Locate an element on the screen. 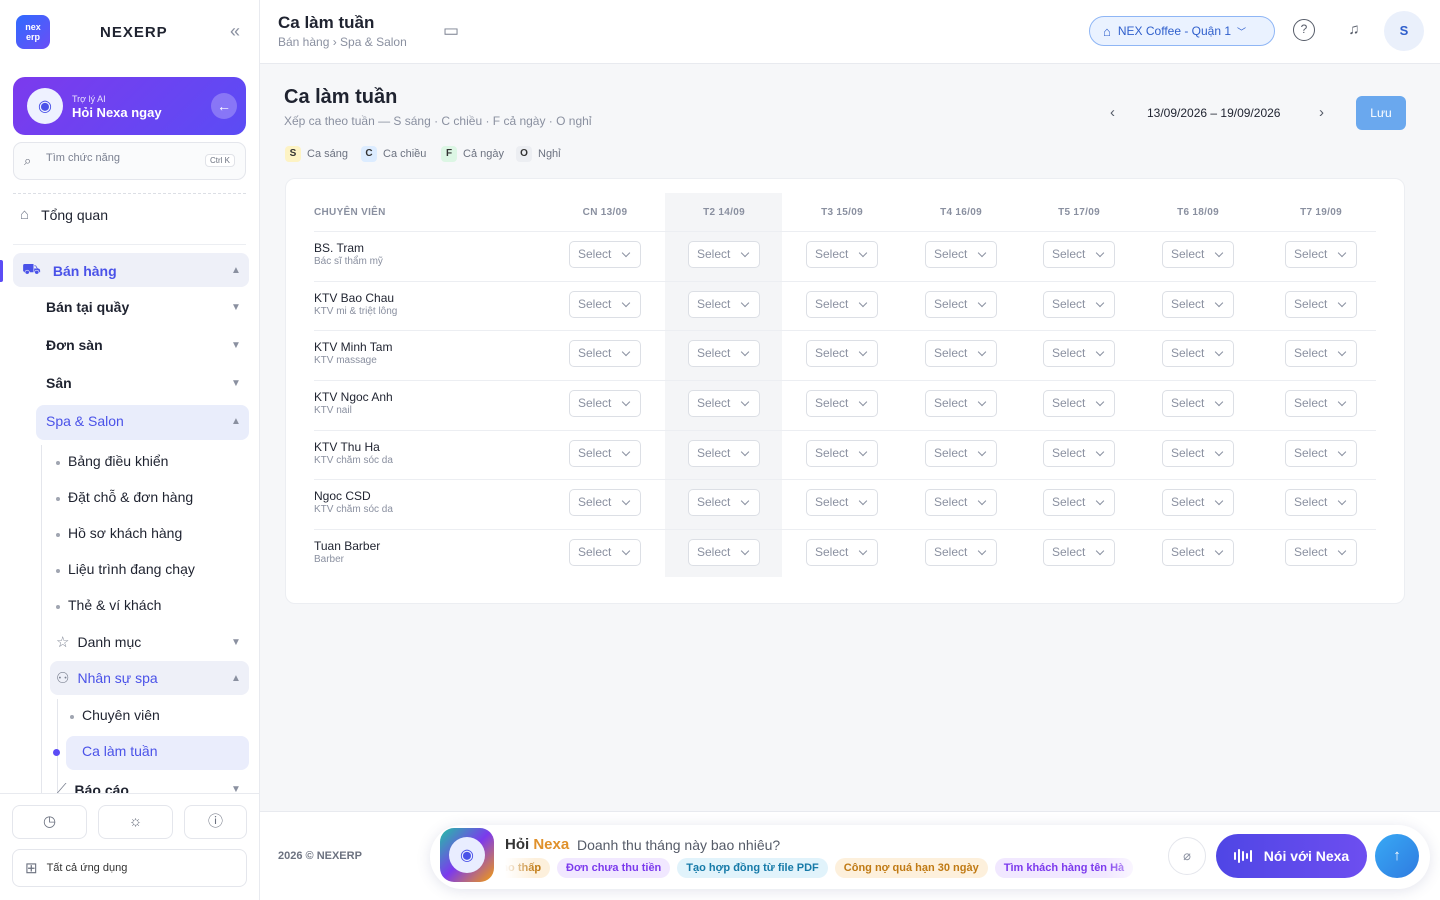 The height and width of the screenshot is (900, 1440). sidebar-item-spa: Spa & Salon ▲ is located at coordinates (146, 421).